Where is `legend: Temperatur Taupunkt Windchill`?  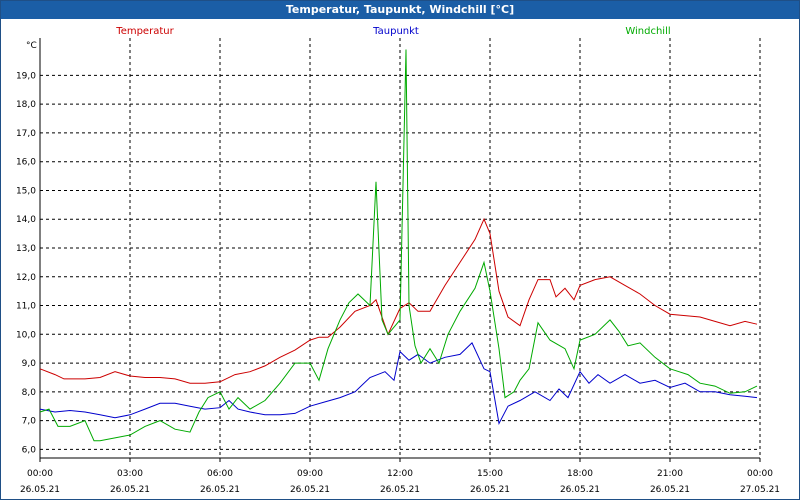
legend: Temperatur Taupunkt Windchill is located at coordinates (392, 31).